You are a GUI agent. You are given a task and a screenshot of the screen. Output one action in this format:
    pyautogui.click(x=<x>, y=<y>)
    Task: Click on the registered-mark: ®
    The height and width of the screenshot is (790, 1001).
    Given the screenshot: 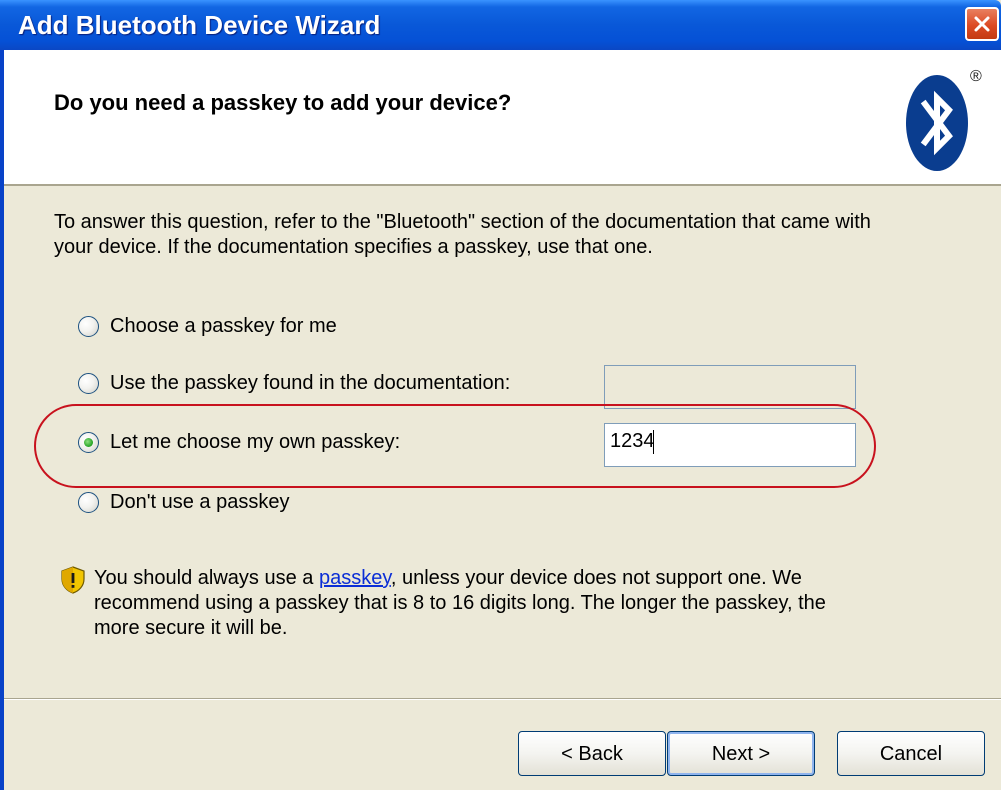 What is the action you would take?
    pyautogui.click(x=976, y=76)
    